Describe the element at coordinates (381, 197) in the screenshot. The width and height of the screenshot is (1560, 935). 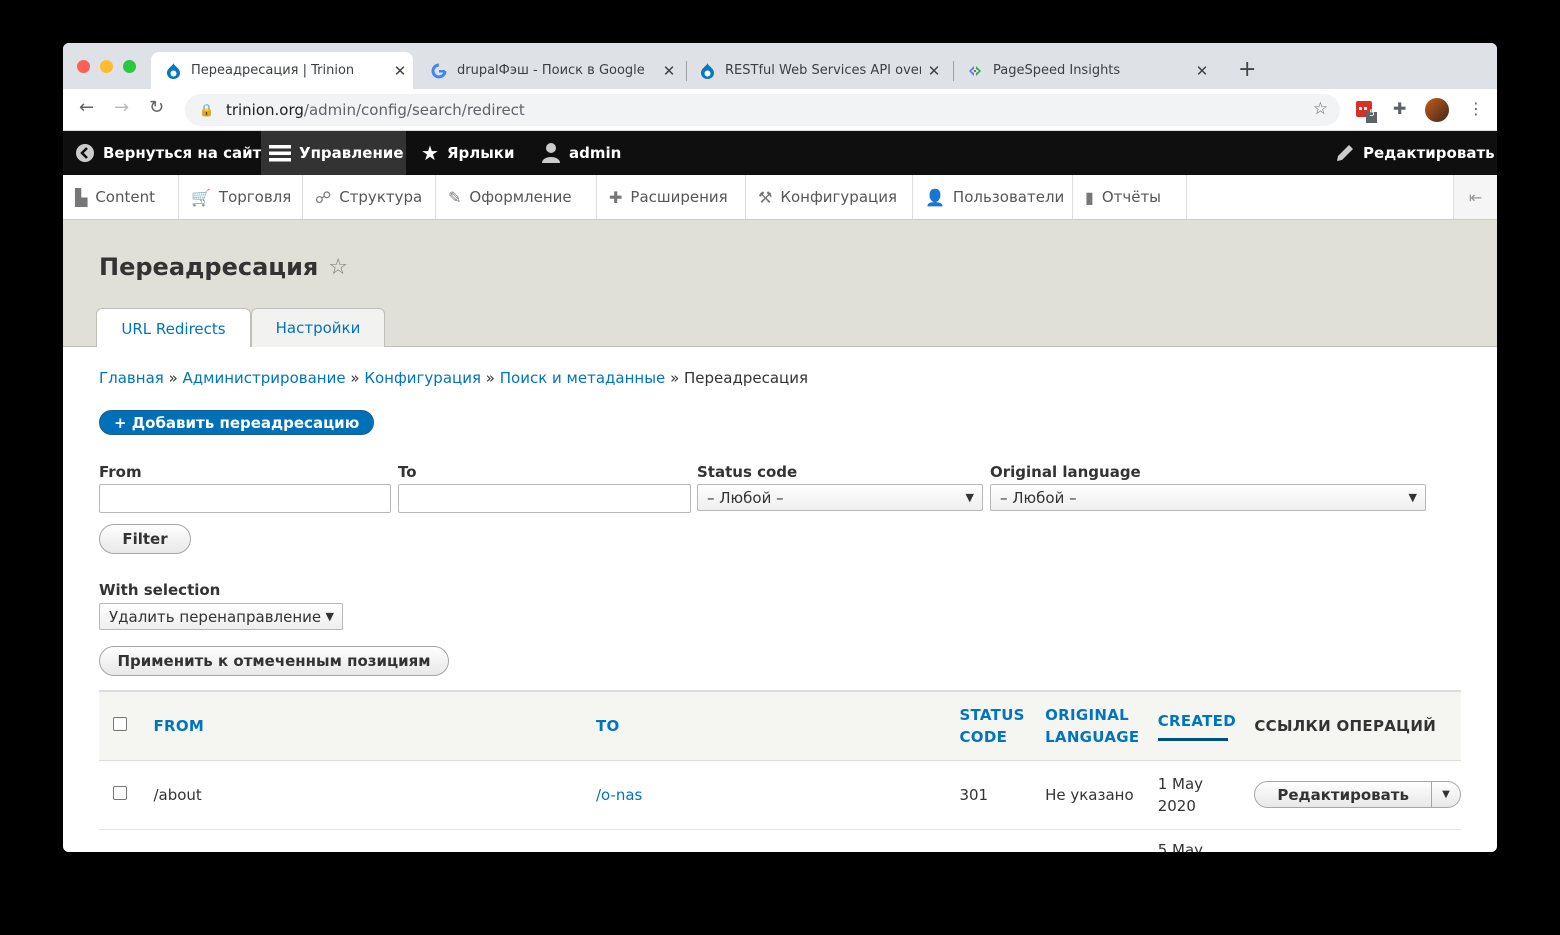
I see `tray-item-label: Структура` at that location.